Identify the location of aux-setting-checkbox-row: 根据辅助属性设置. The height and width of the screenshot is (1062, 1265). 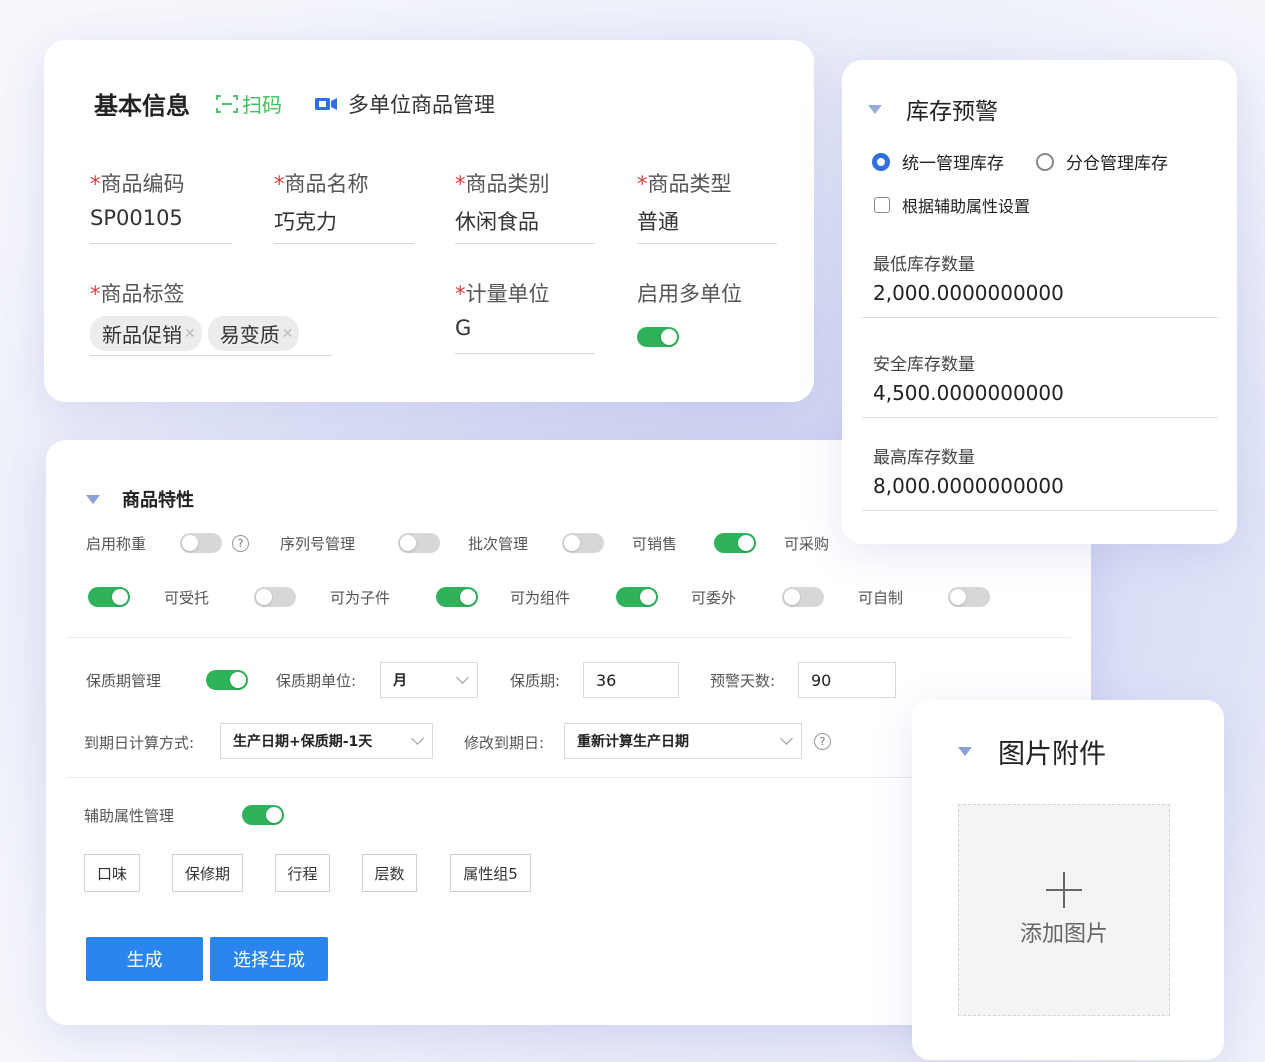
(952, 205).